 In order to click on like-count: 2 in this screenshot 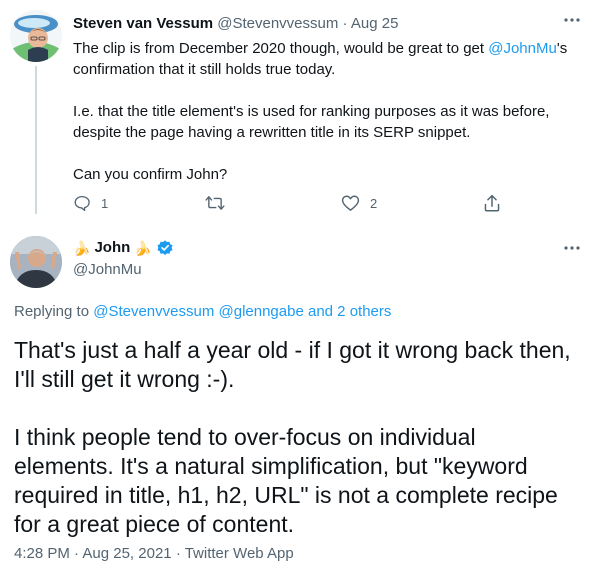, I will do `click(374, 203)`.